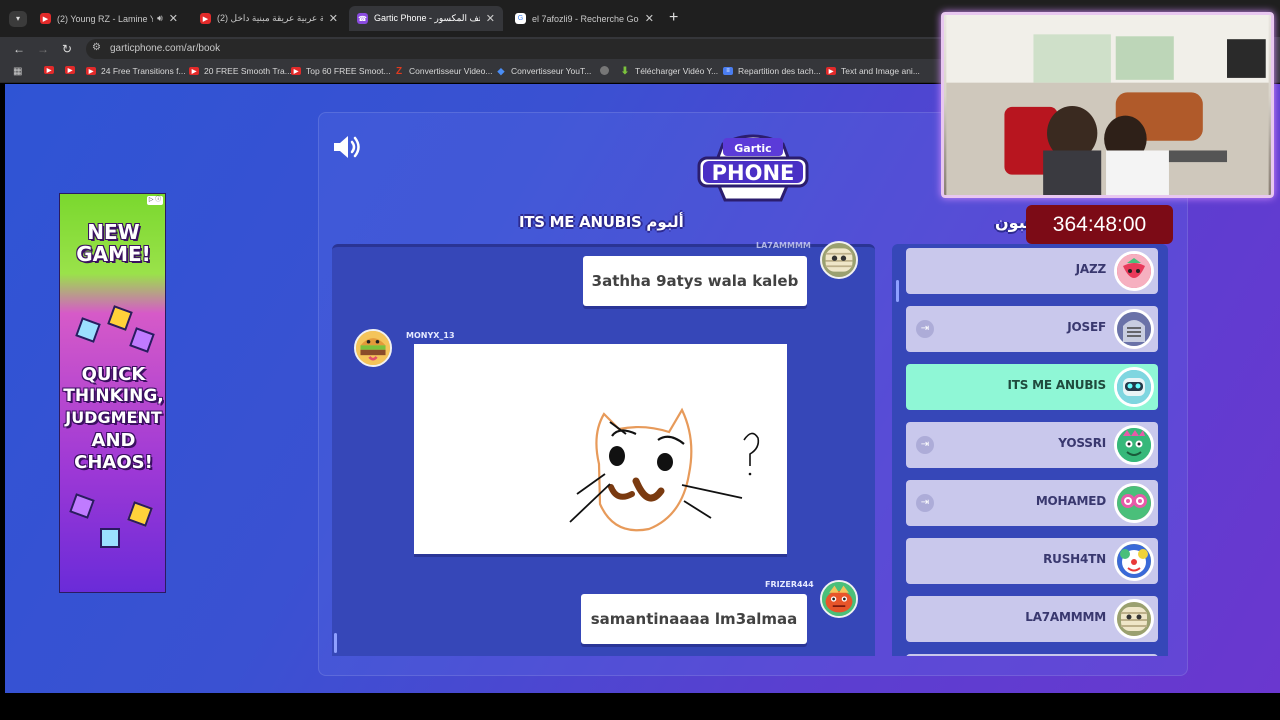 The image size is (1280, 720). I want to click on url-text: garticphone.com/ar/book, so click(165, 48).